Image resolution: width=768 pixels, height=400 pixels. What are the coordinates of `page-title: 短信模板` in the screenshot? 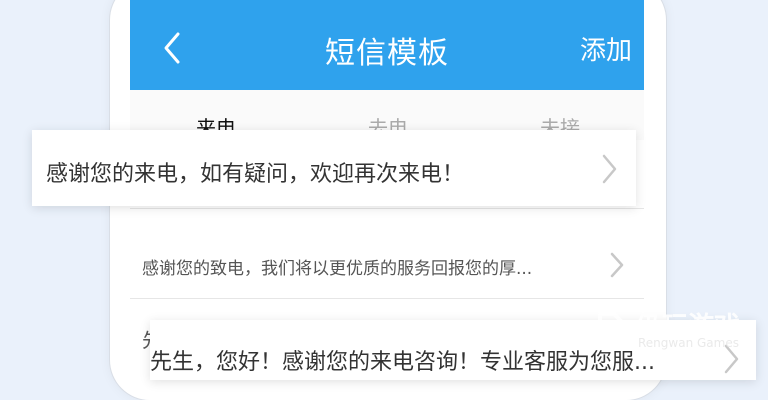 It's located at (387, 53).